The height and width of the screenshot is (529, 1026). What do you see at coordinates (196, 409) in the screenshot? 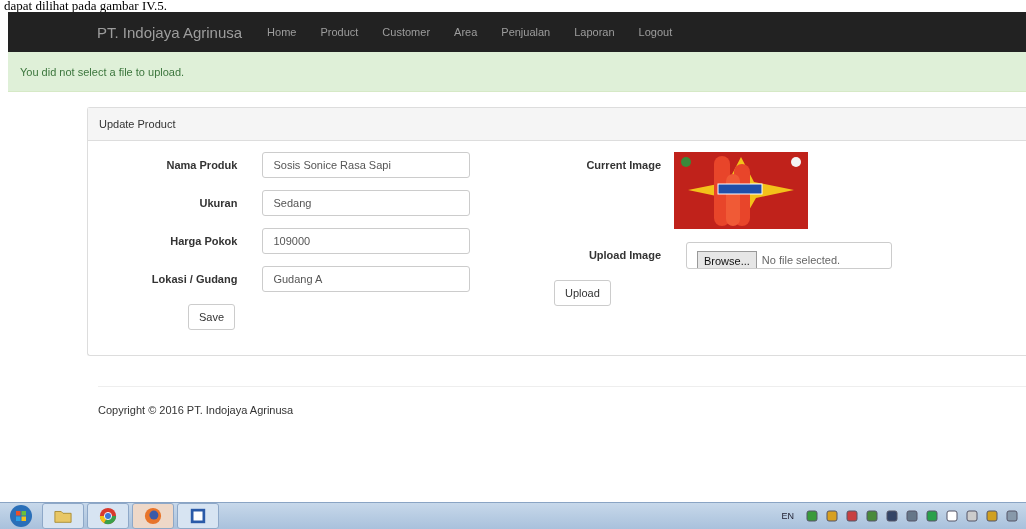
I see `footer-text: Copyright © 2016 PT. Indojaya Agrinusa` at bounding box center [196, 409].